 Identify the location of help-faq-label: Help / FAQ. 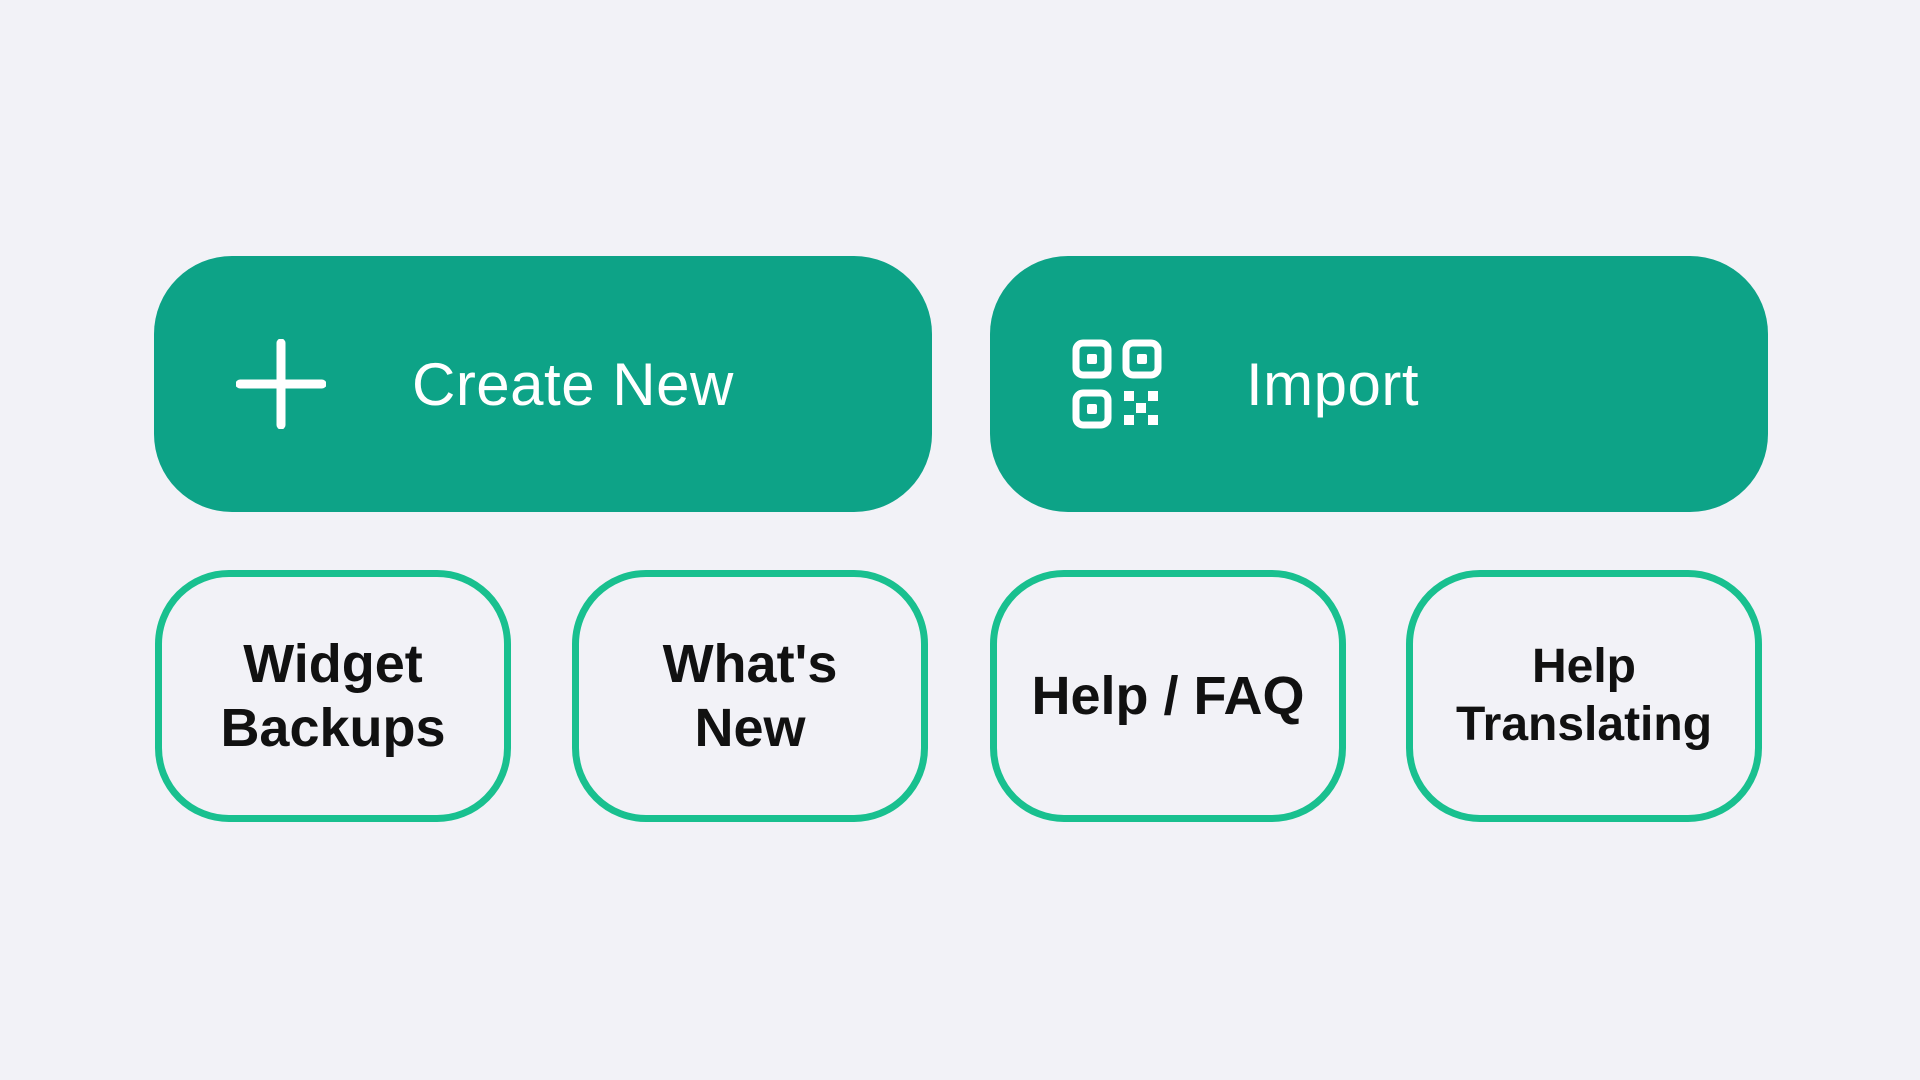
(1168, 696).